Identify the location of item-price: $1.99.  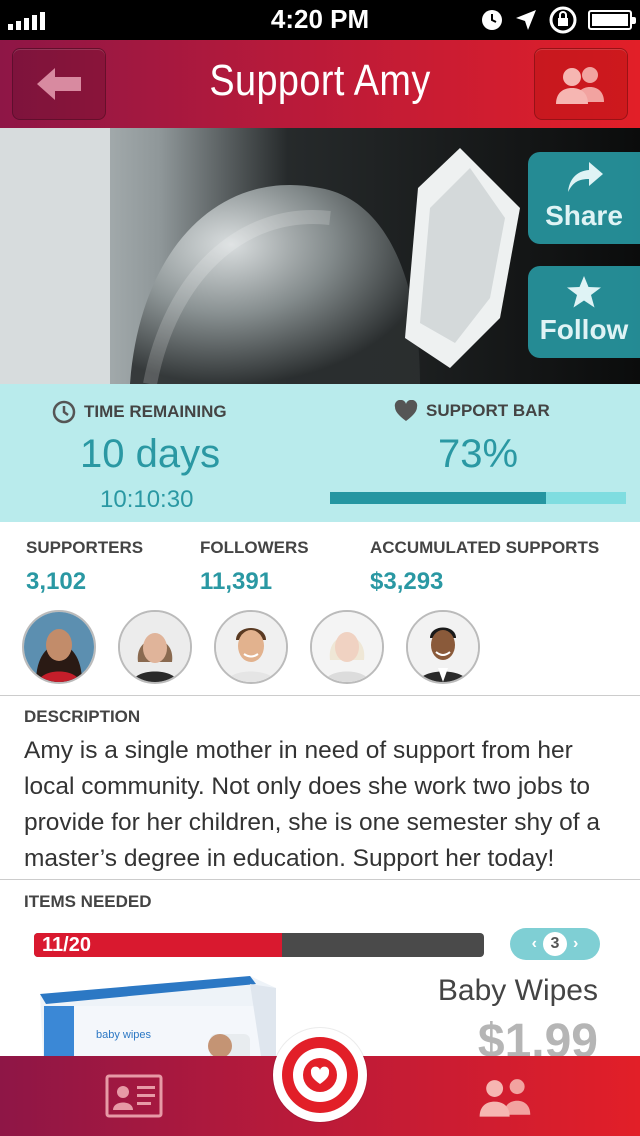
(537, 1035).